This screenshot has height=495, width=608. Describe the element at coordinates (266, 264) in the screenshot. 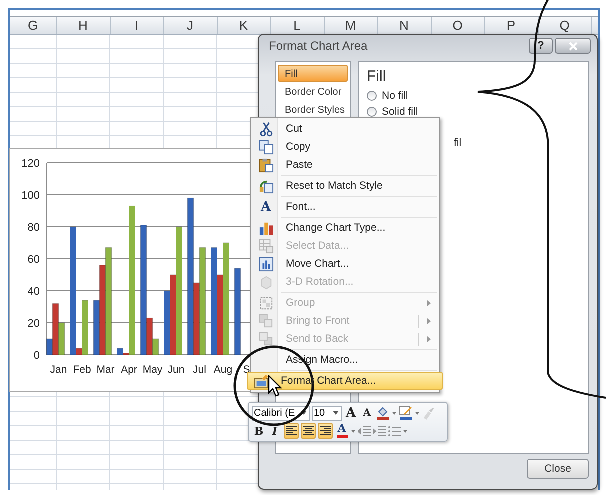

I see `move-chart-icon` at that location.